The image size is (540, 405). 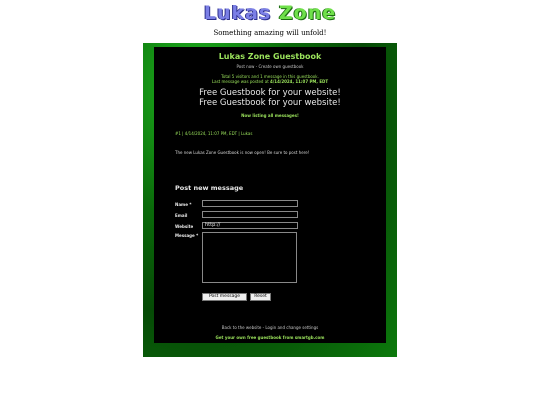 What do you see at coordinates (242, 327) in the screenshot?
I see `back-to-website-link: Back to the website` at bounding box center [242, 327].